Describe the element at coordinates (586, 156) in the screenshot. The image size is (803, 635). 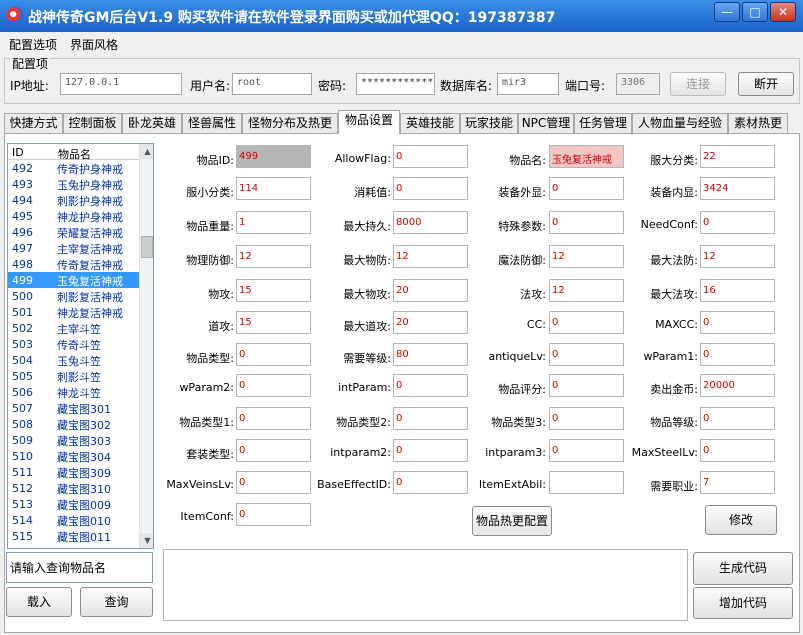
I see `item-name-input: 玉兔复活神戒` at that location.